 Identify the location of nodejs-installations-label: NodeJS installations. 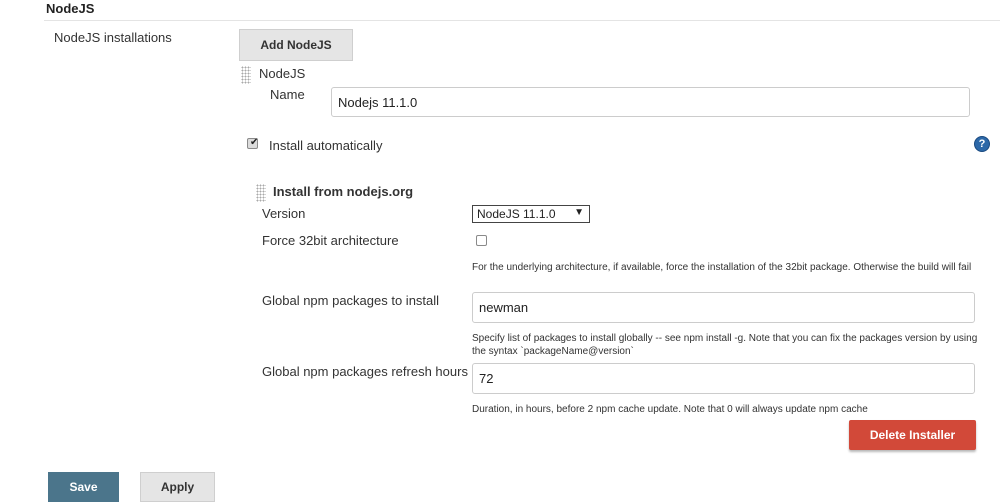
(113, 37).